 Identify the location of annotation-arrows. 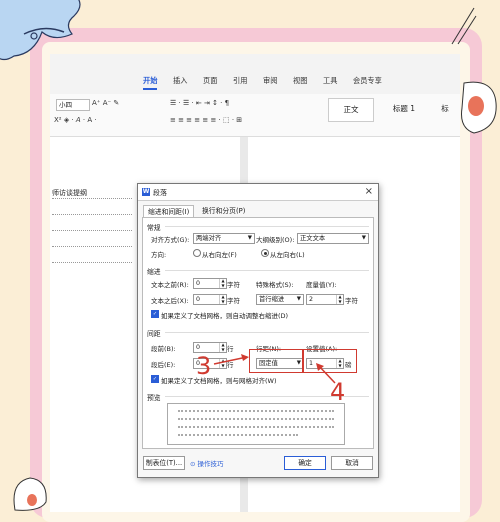
(274, 369).